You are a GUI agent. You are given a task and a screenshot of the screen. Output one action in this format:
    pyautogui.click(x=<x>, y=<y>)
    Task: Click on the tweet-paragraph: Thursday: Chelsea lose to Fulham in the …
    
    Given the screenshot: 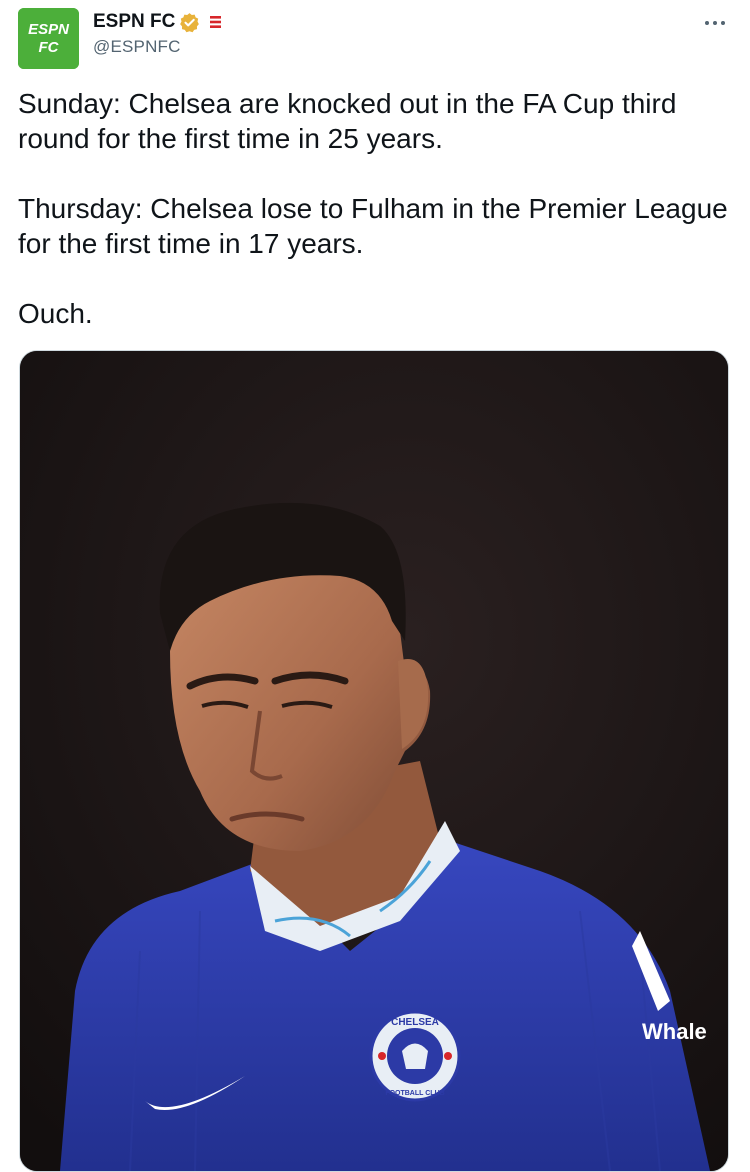 What is the action you would take?
    pyautogui.click(x=373, y=226)
    